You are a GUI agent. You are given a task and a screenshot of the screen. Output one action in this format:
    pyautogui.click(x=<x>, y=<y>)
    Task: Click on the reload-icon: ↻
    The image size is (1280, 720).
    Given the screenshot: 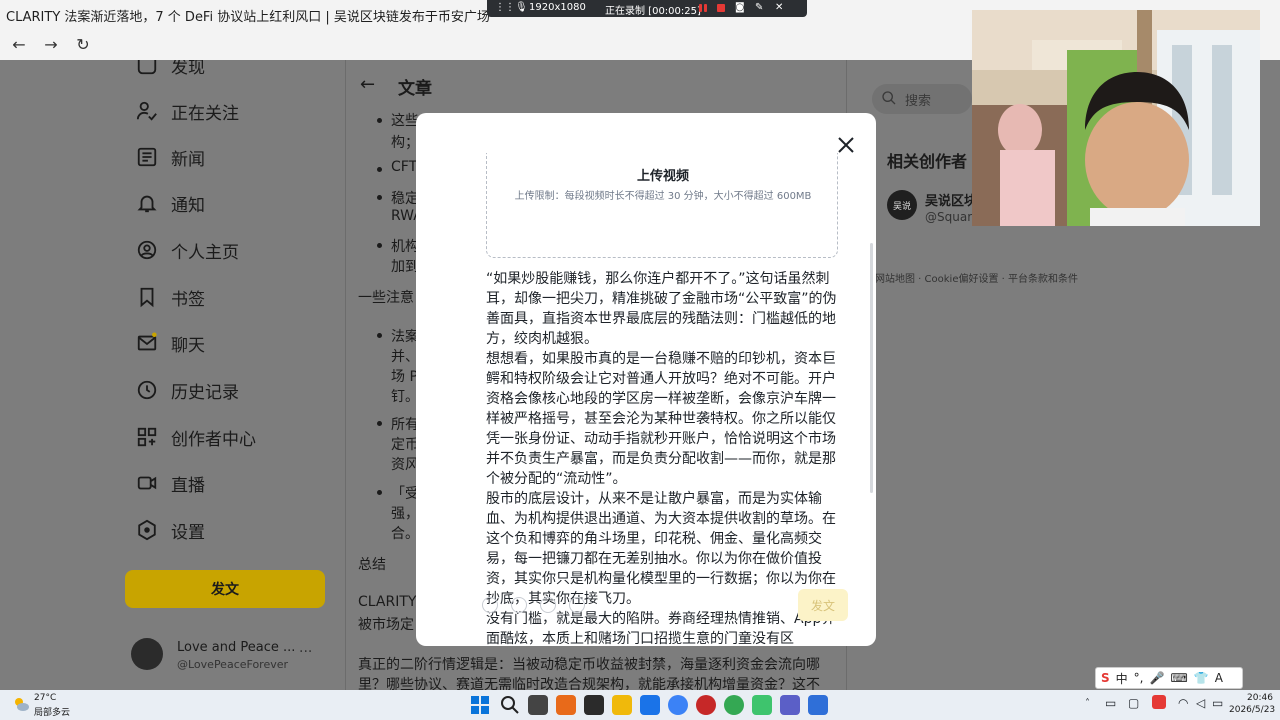 What is the action you would take?
    pyautogui.click(x=83, y=45)
    